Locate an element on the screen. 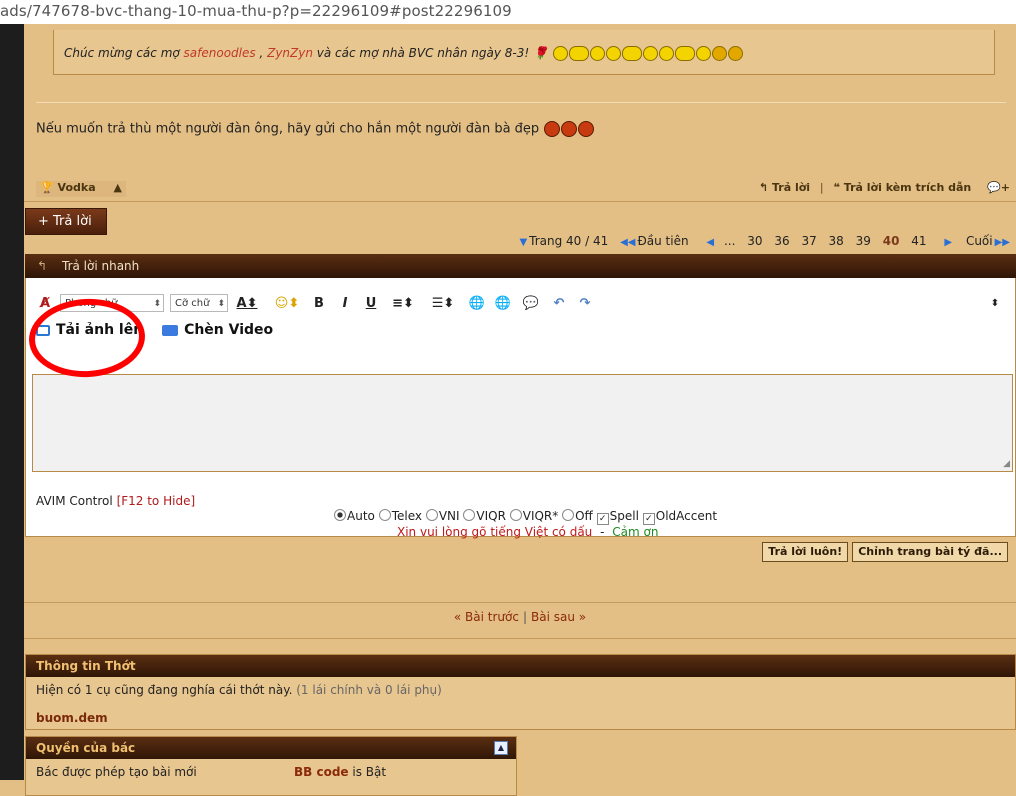 The image size is (1016, 796). warning-icon: ▲ is located at coordinates (117, 187).